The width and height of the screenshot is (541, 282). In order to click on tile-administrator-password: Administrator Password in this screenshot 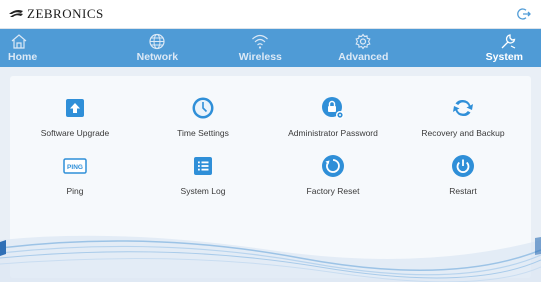, I will do `click(333, 117)`.